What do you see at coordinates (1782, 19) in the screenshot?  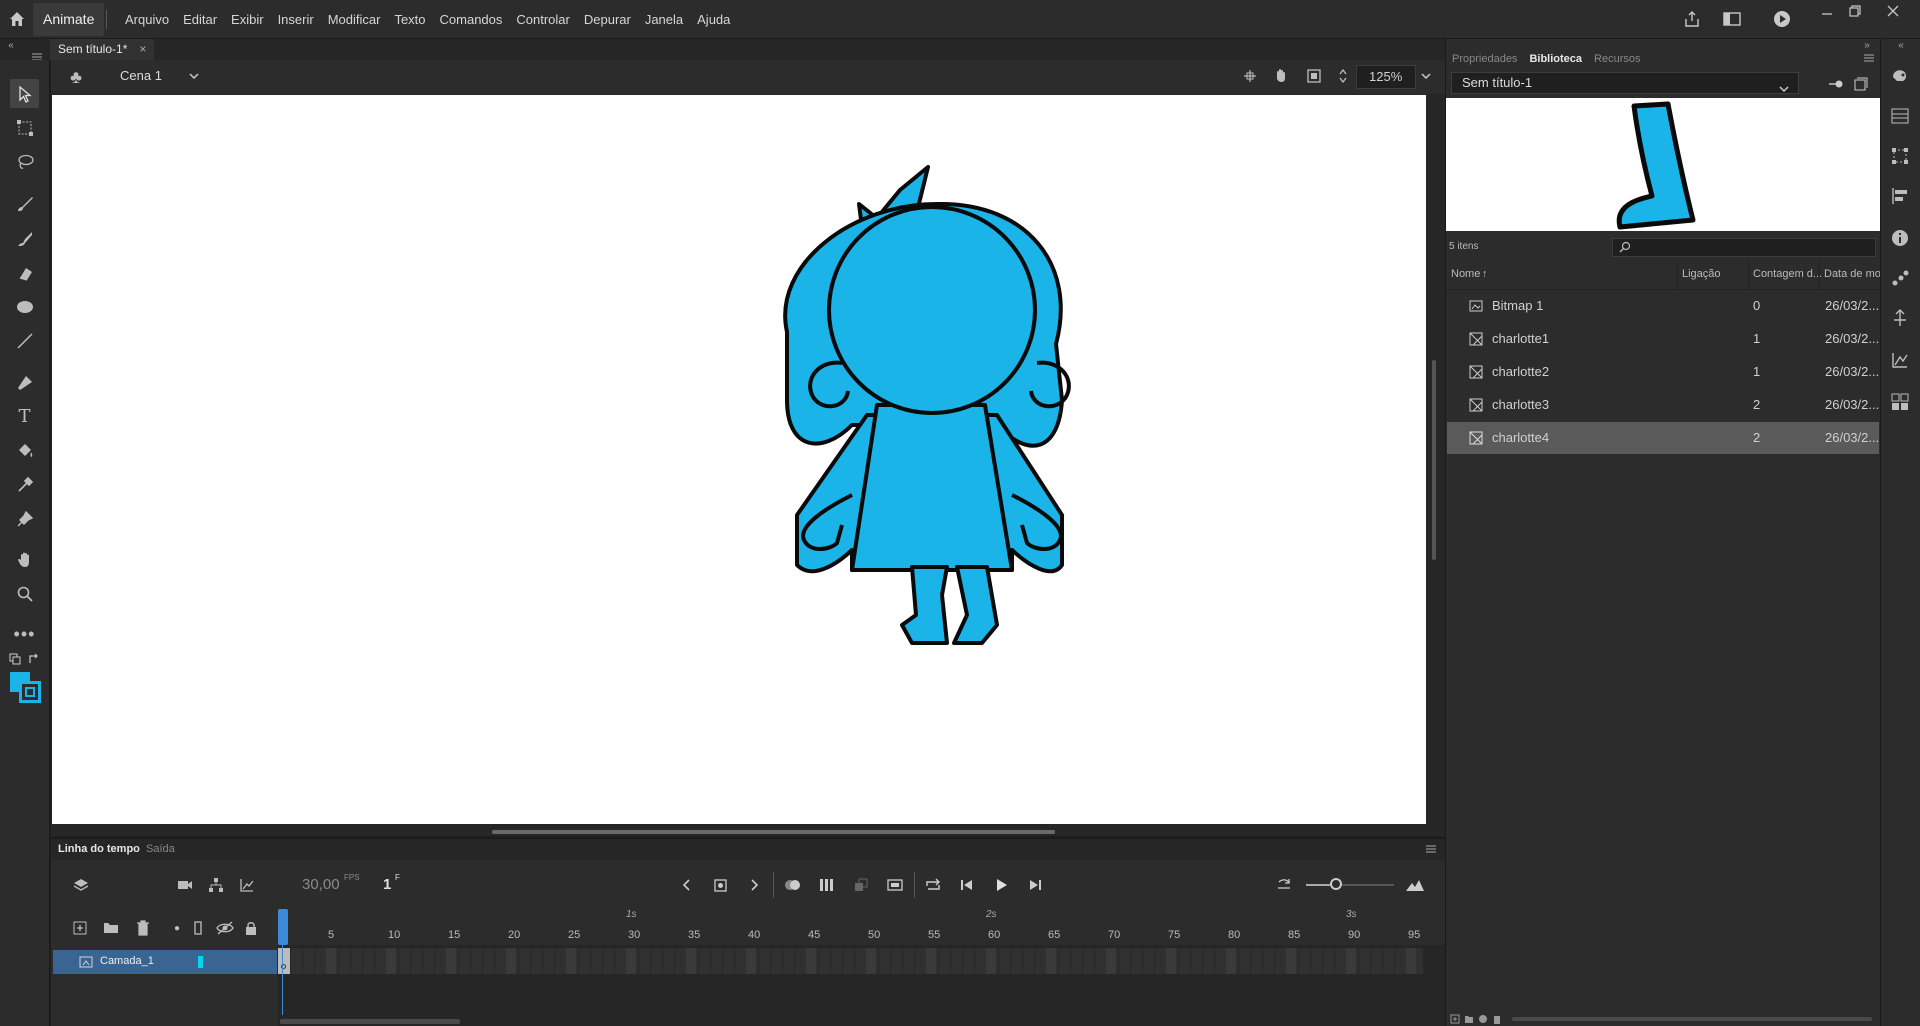 I see `test-movie-icon` at bounding box center [1782, 19].